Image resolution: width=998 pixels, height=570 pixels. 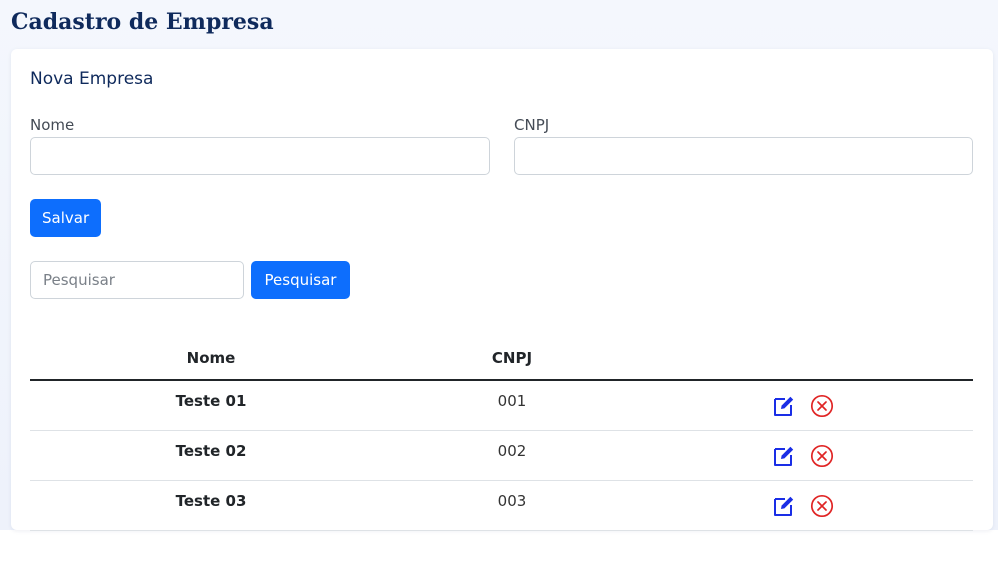 What do you see at coordinates (52, 125) in the screenshot?
I see `name-label: Nome` at bounding box center [52, 125].